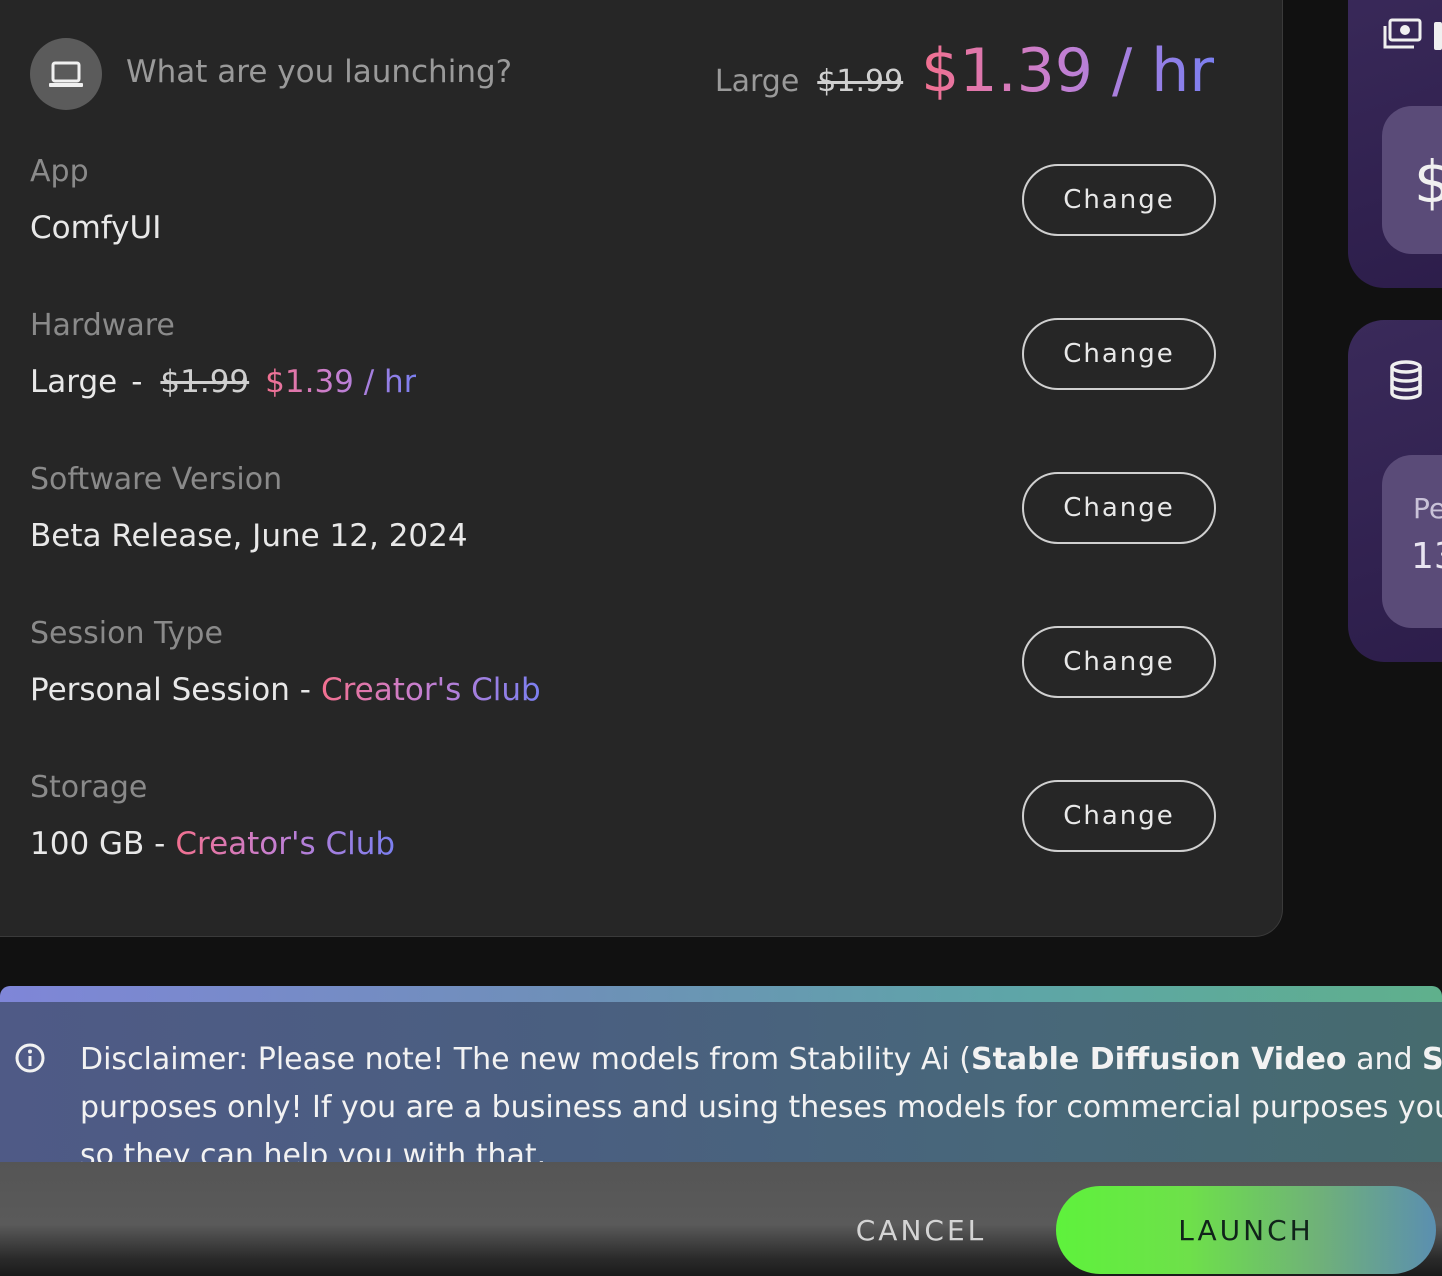 The width and height of the screenshot is (1442, 1276). What do you see at coordinates (1427, 508) in the screenshot?
I see `side-panel-label: Pe` at bounding box center [1427, 508].